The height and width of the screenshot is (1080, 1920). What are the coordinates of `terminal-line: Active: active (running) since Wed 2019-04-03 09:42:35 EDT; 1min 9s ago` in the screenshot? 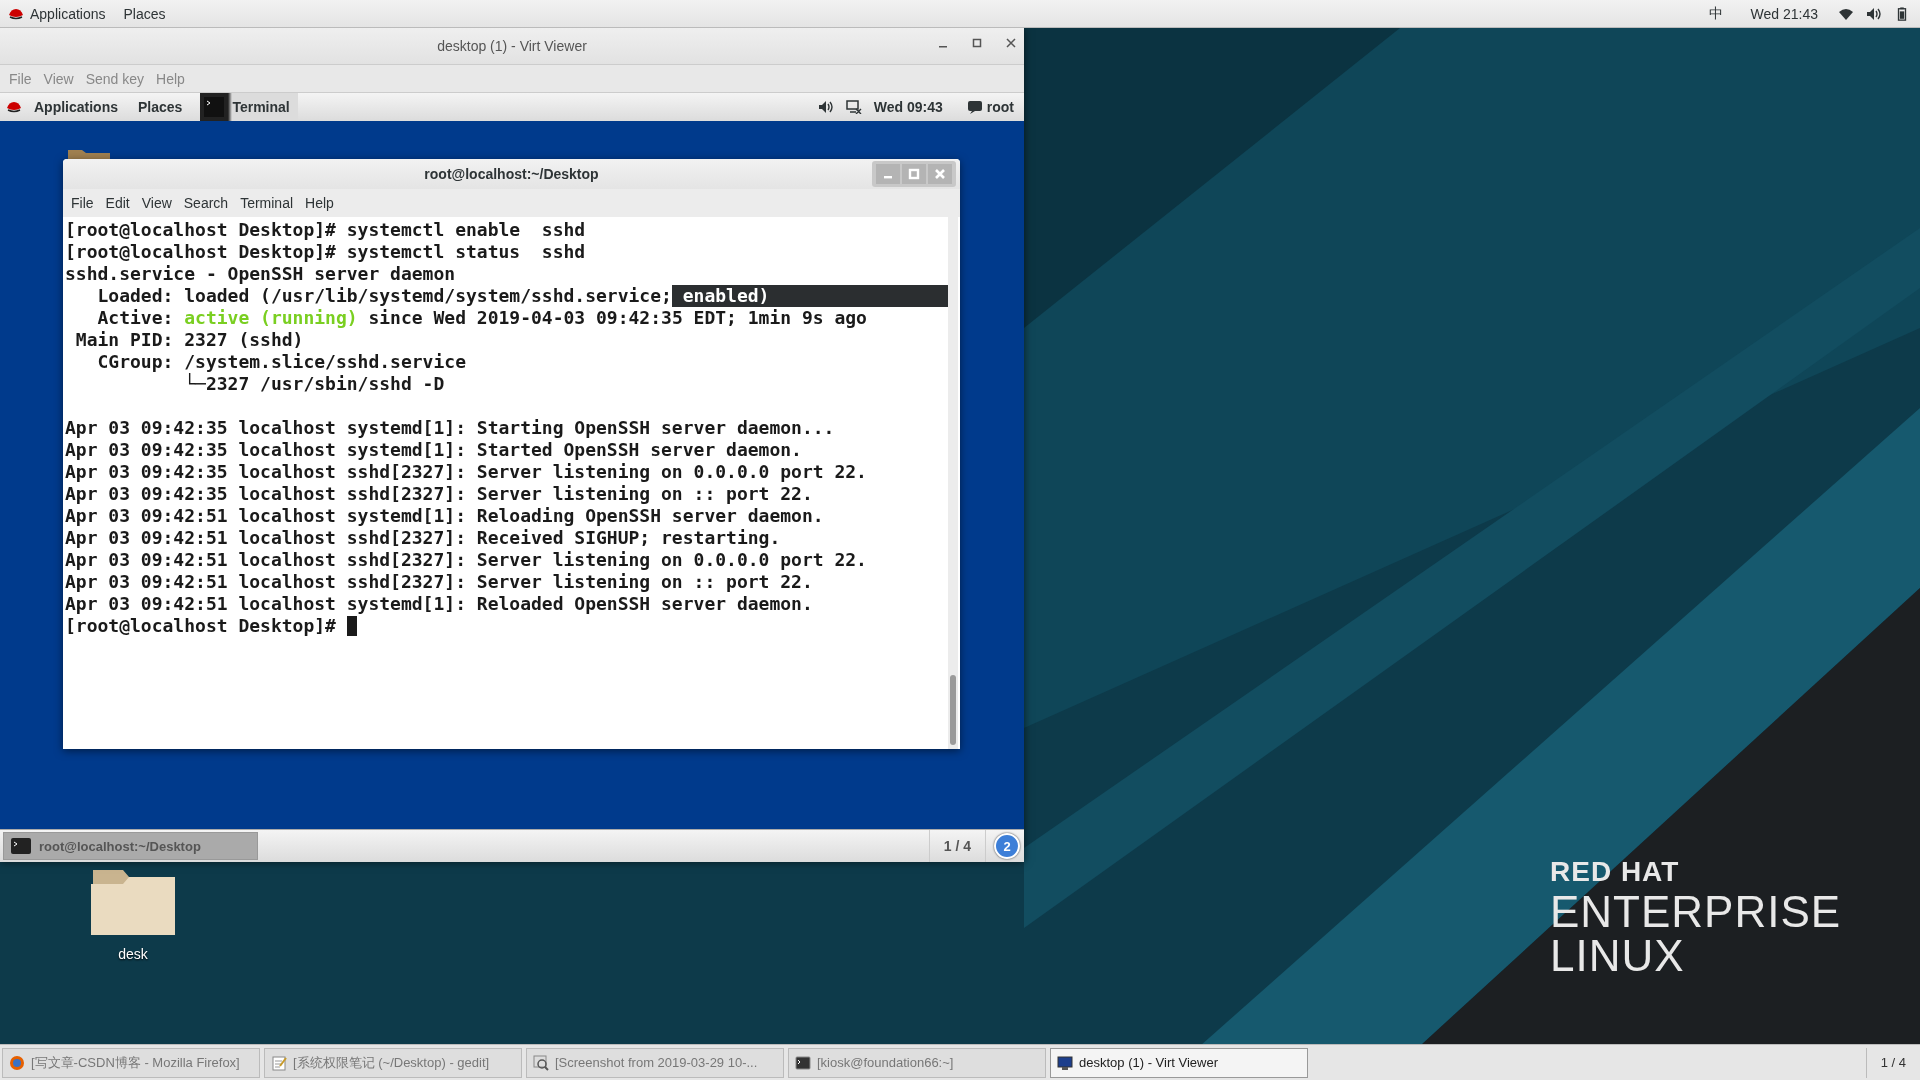 It's located at (482, 318).